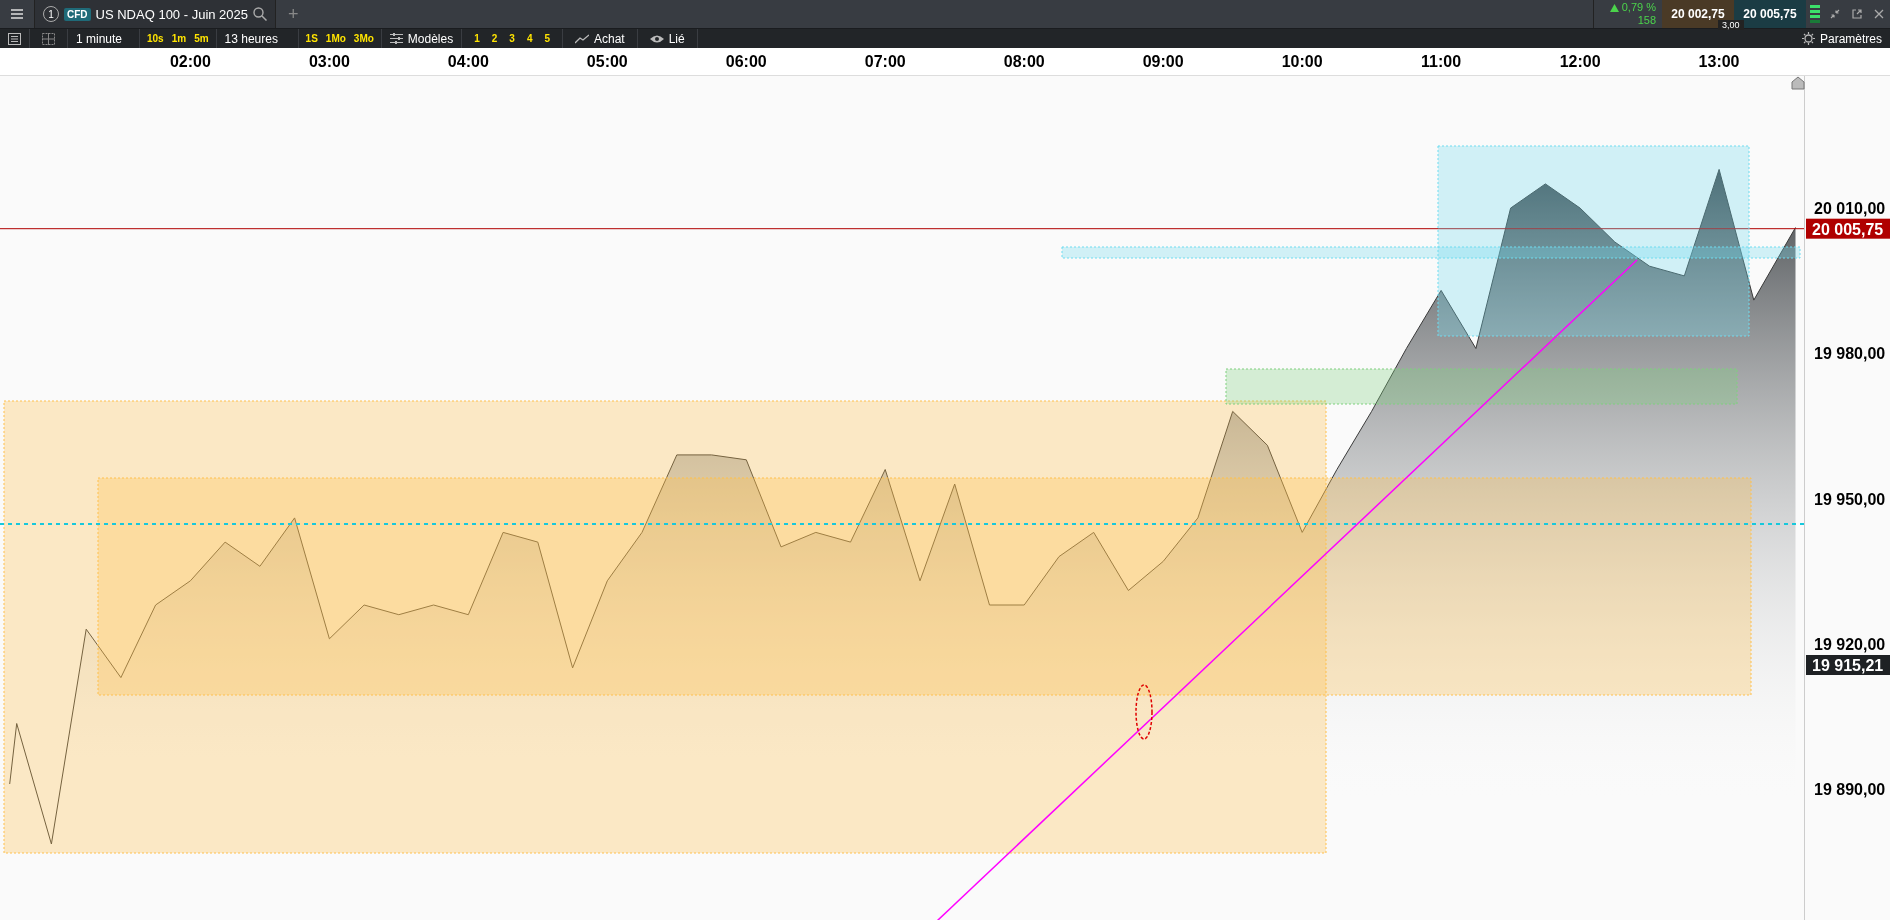 The width and height of the screenshot is (1890, 920). What do you see at coordinates (1614, 7) in the screenshot?
I see `triangle-up-icon` at bounding box center [1614, 7].